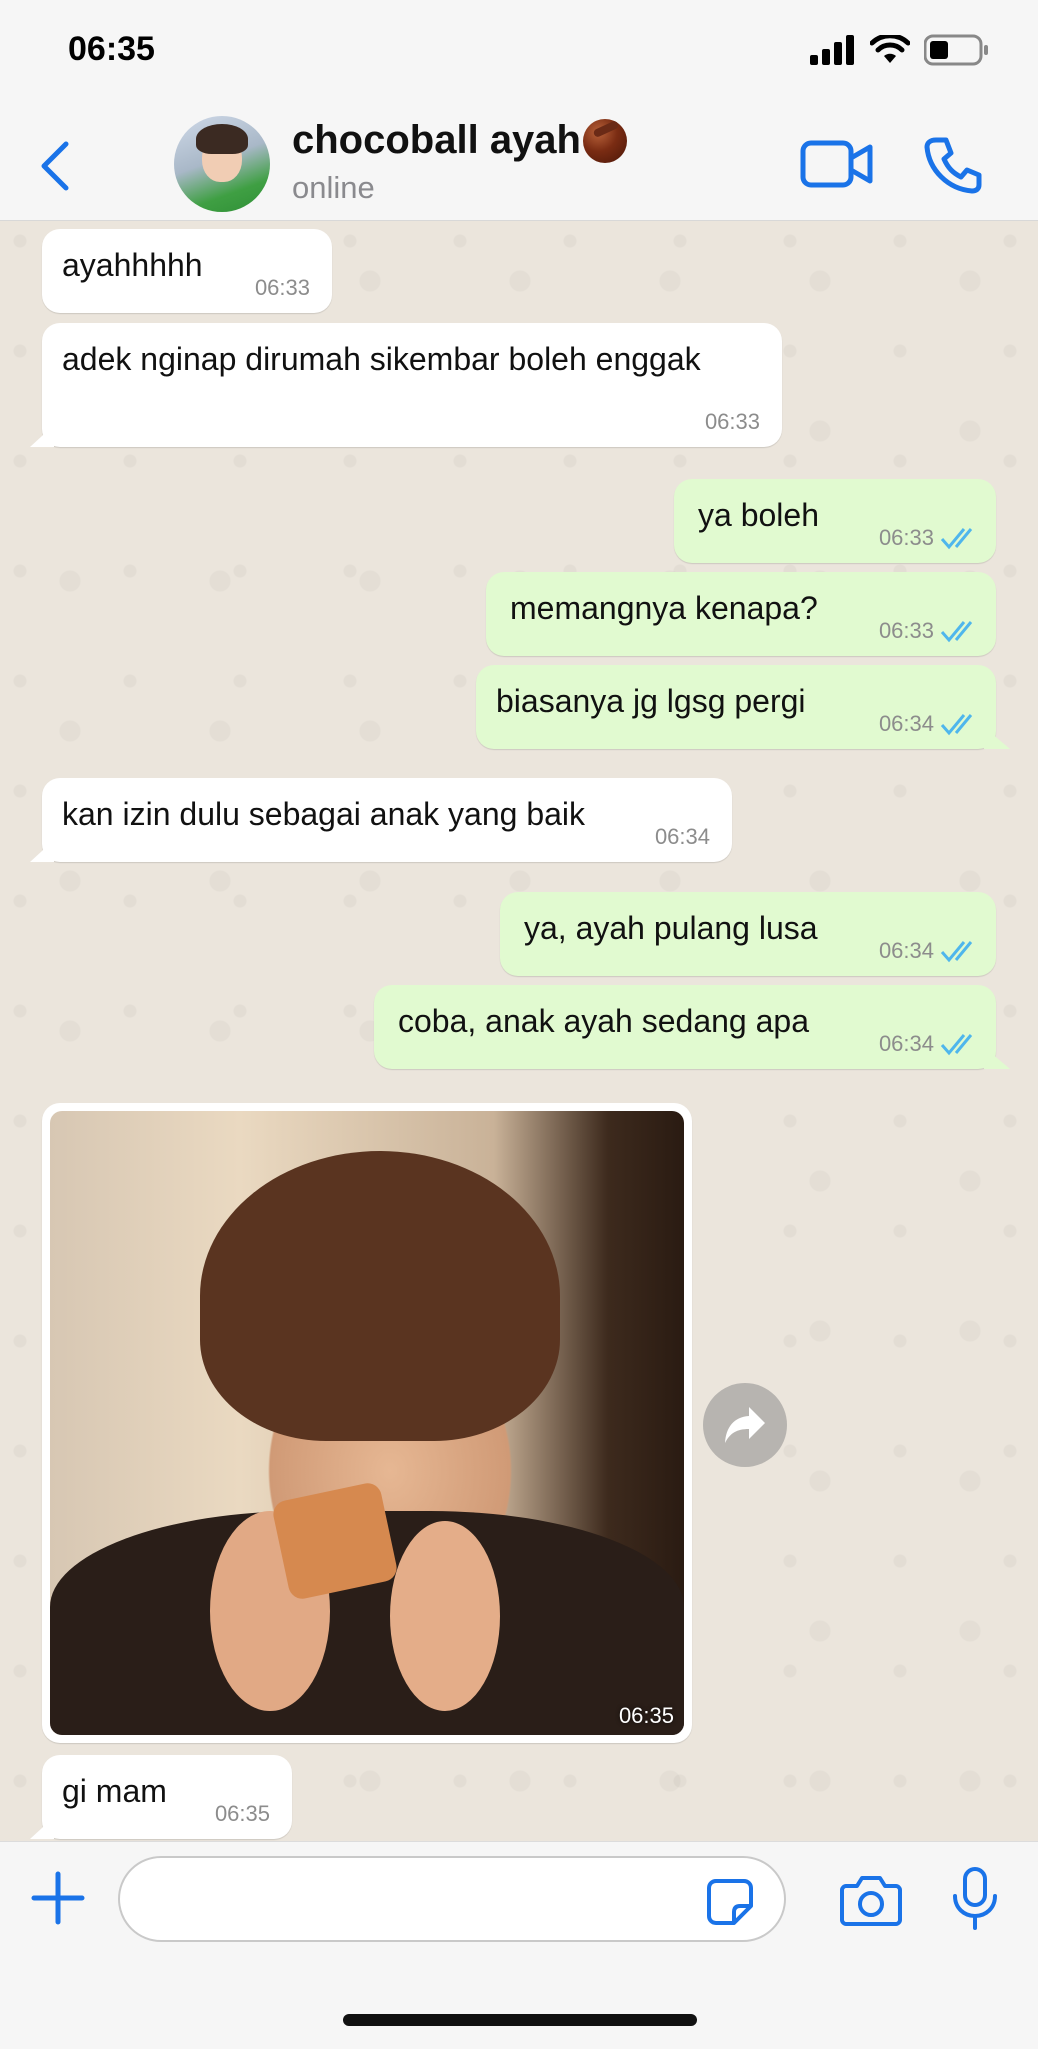 The image size is (1038, 2049). What do you see at coordinates (520, 2020) in the screenshot?
I see `home-indicator` at bounding box center [520, 2020].